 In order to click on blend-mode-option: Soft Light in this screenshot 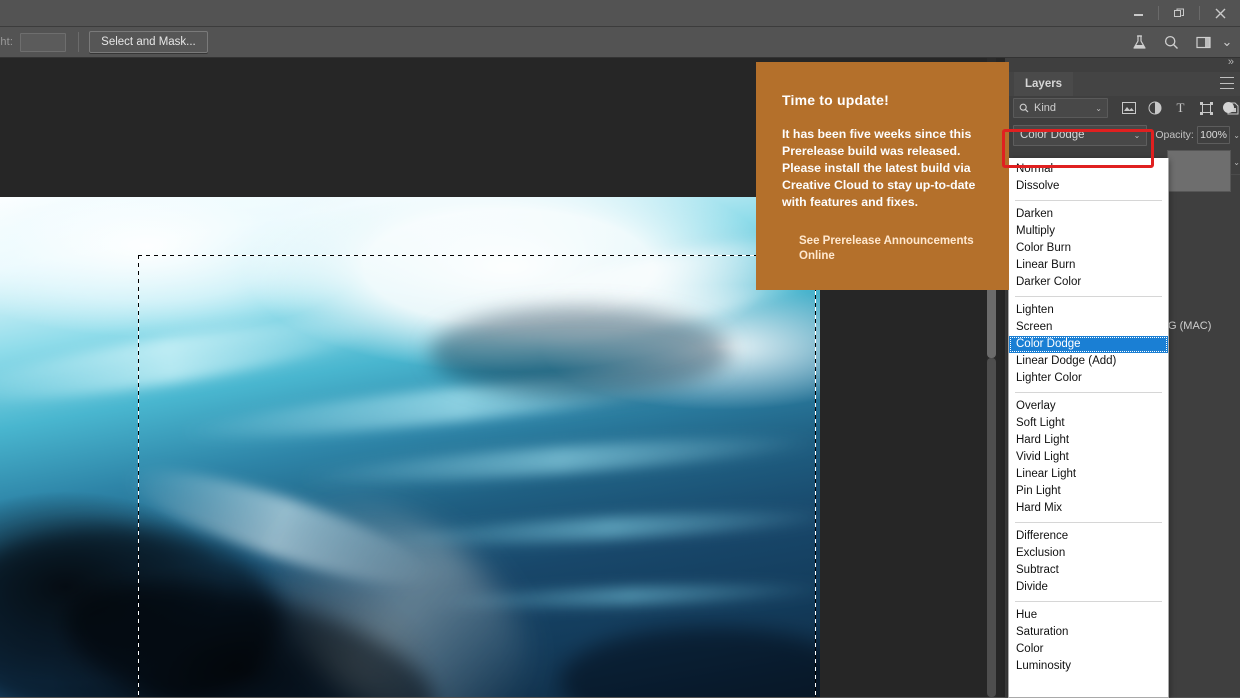, I will do `click(1088, 423)`.